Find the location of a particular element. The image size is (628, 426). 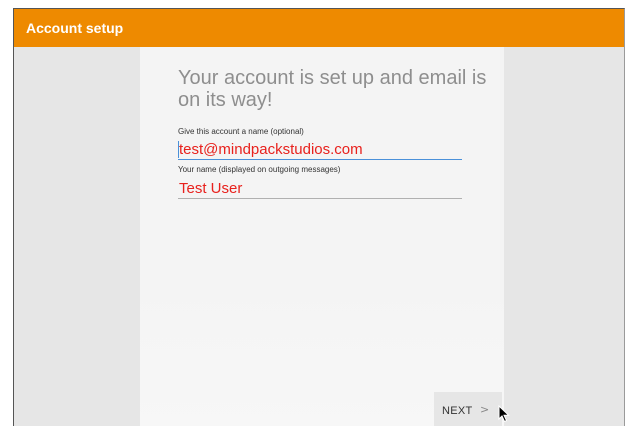

your-name-value: Test User is located at coordinates (211, 188).